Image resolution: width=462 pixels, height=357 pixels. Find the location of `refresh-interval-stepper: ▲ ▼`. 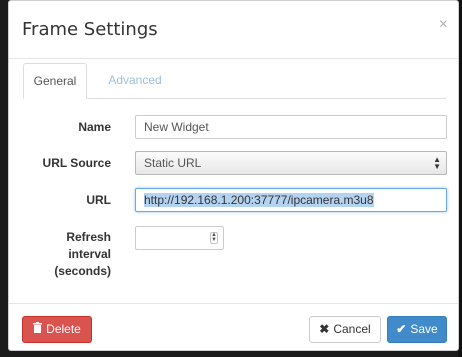

refresh-interval-stepper: ▲ ▼ is located at coordinates (179, 238).